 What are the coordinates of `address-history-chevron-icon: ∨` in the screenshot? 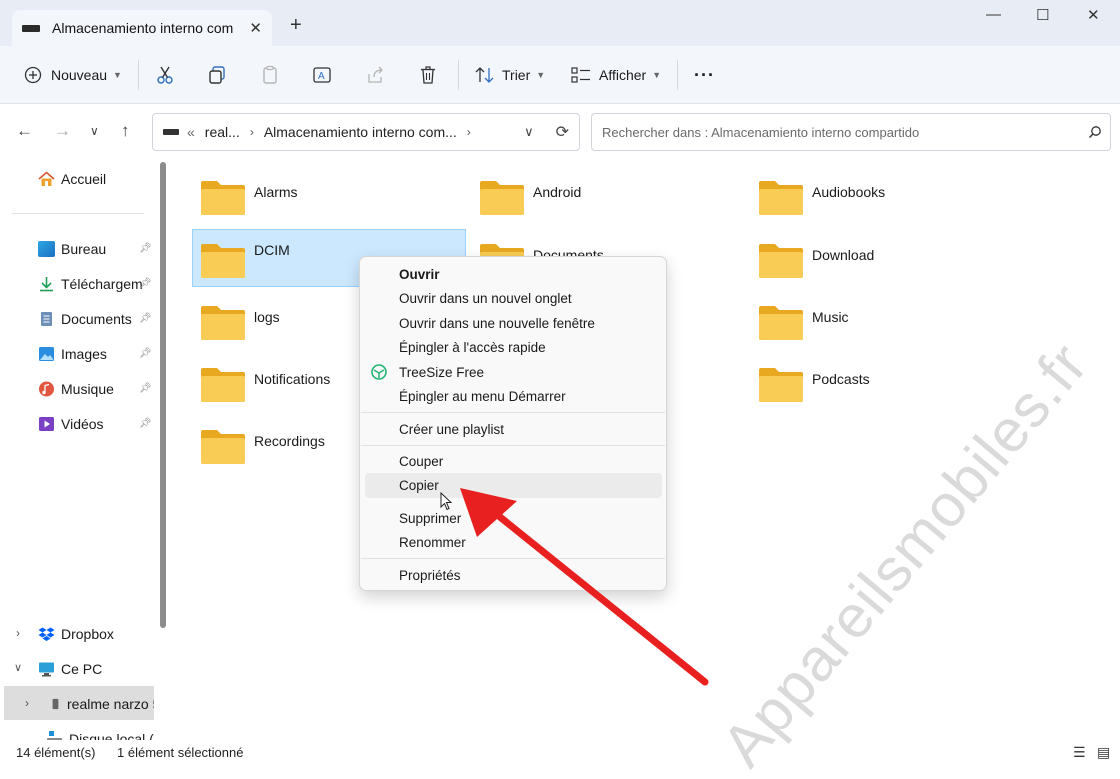 It's located at (529, 132).